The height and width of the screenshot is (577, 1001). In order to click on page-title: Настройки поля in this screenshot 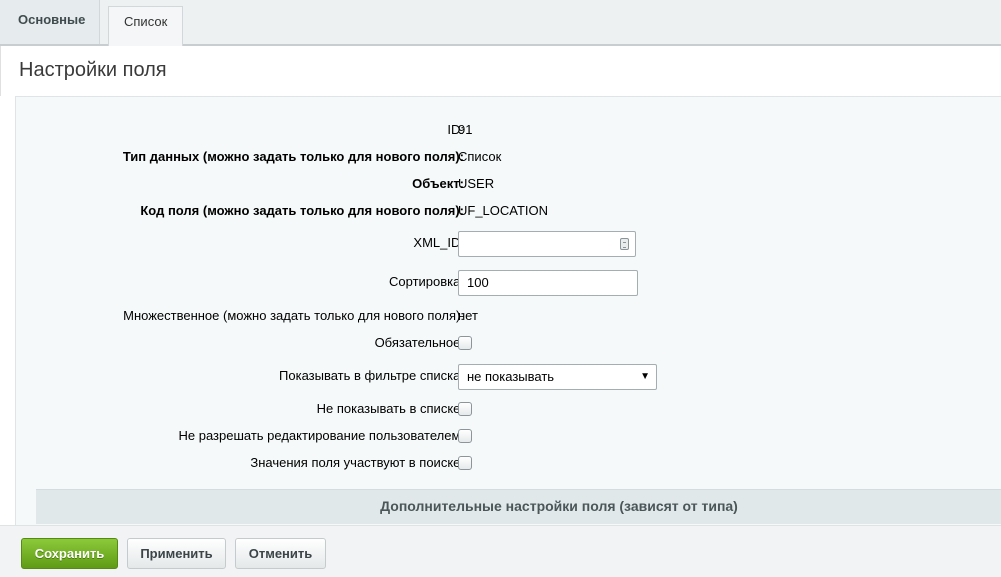, I will do `click(93, 70)`.